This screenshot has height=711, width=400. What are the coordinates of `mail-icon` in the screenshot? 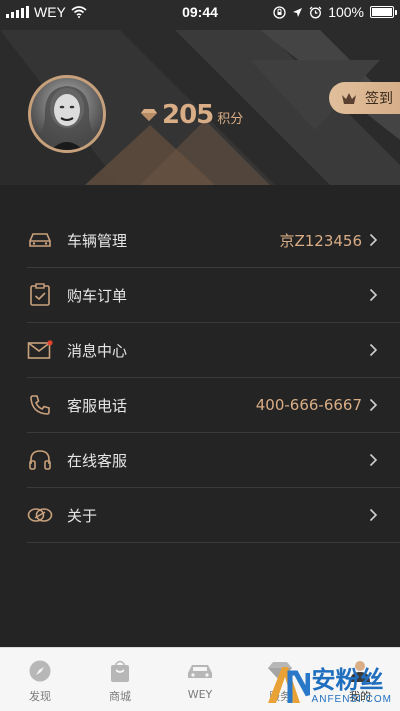 It's located at (40, 350).